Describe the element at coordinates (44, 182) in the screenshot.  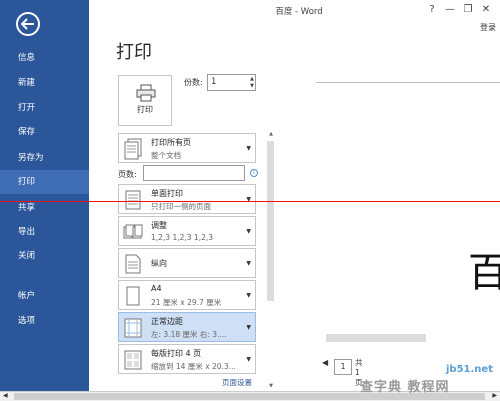
I see `nav-print: 打印` at that location.